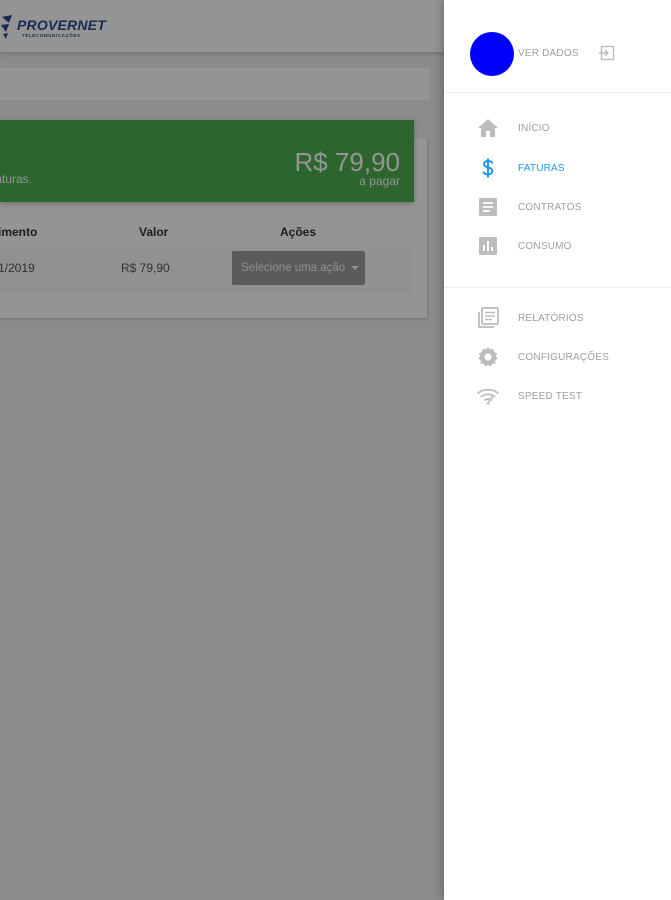 The height and width of the screenshot is (900, 671). I want to click on nav-label-speed-test: SPEED TEST, so click(550, 396).